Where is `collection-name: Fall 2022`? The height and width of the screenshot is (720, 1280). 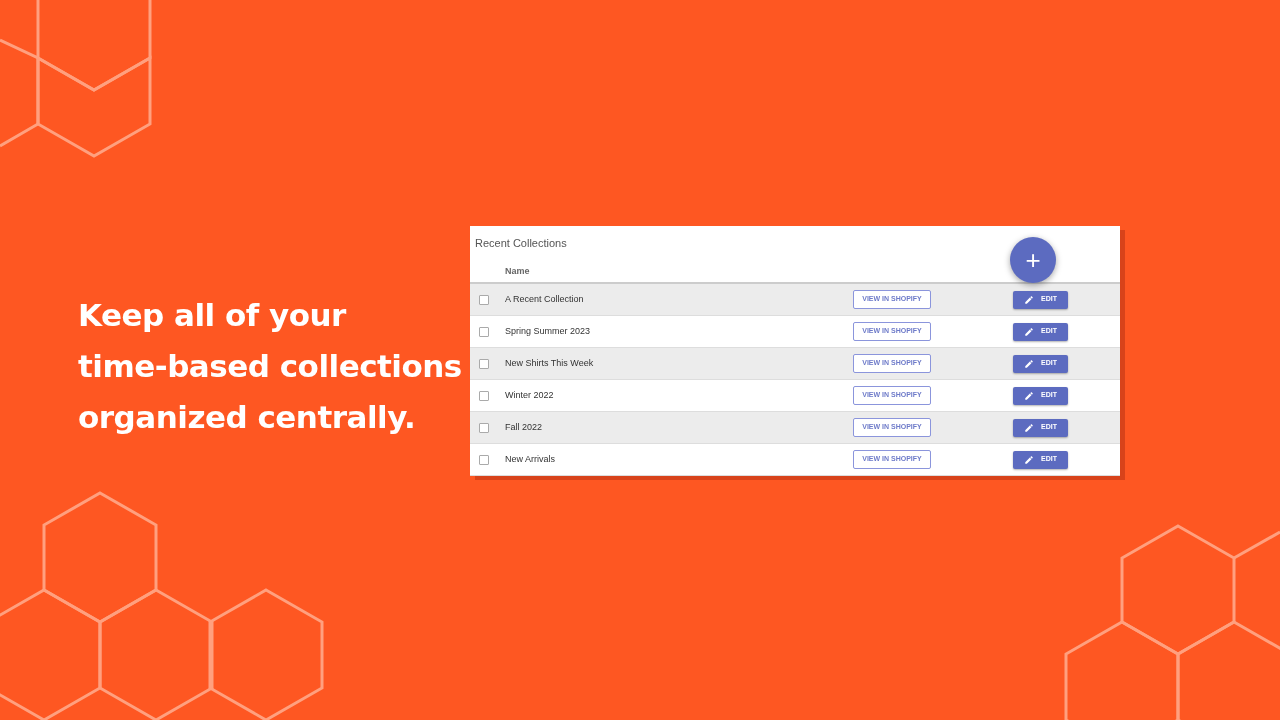 collection-name: Fall 2022 is located at coordinates (524, 427).